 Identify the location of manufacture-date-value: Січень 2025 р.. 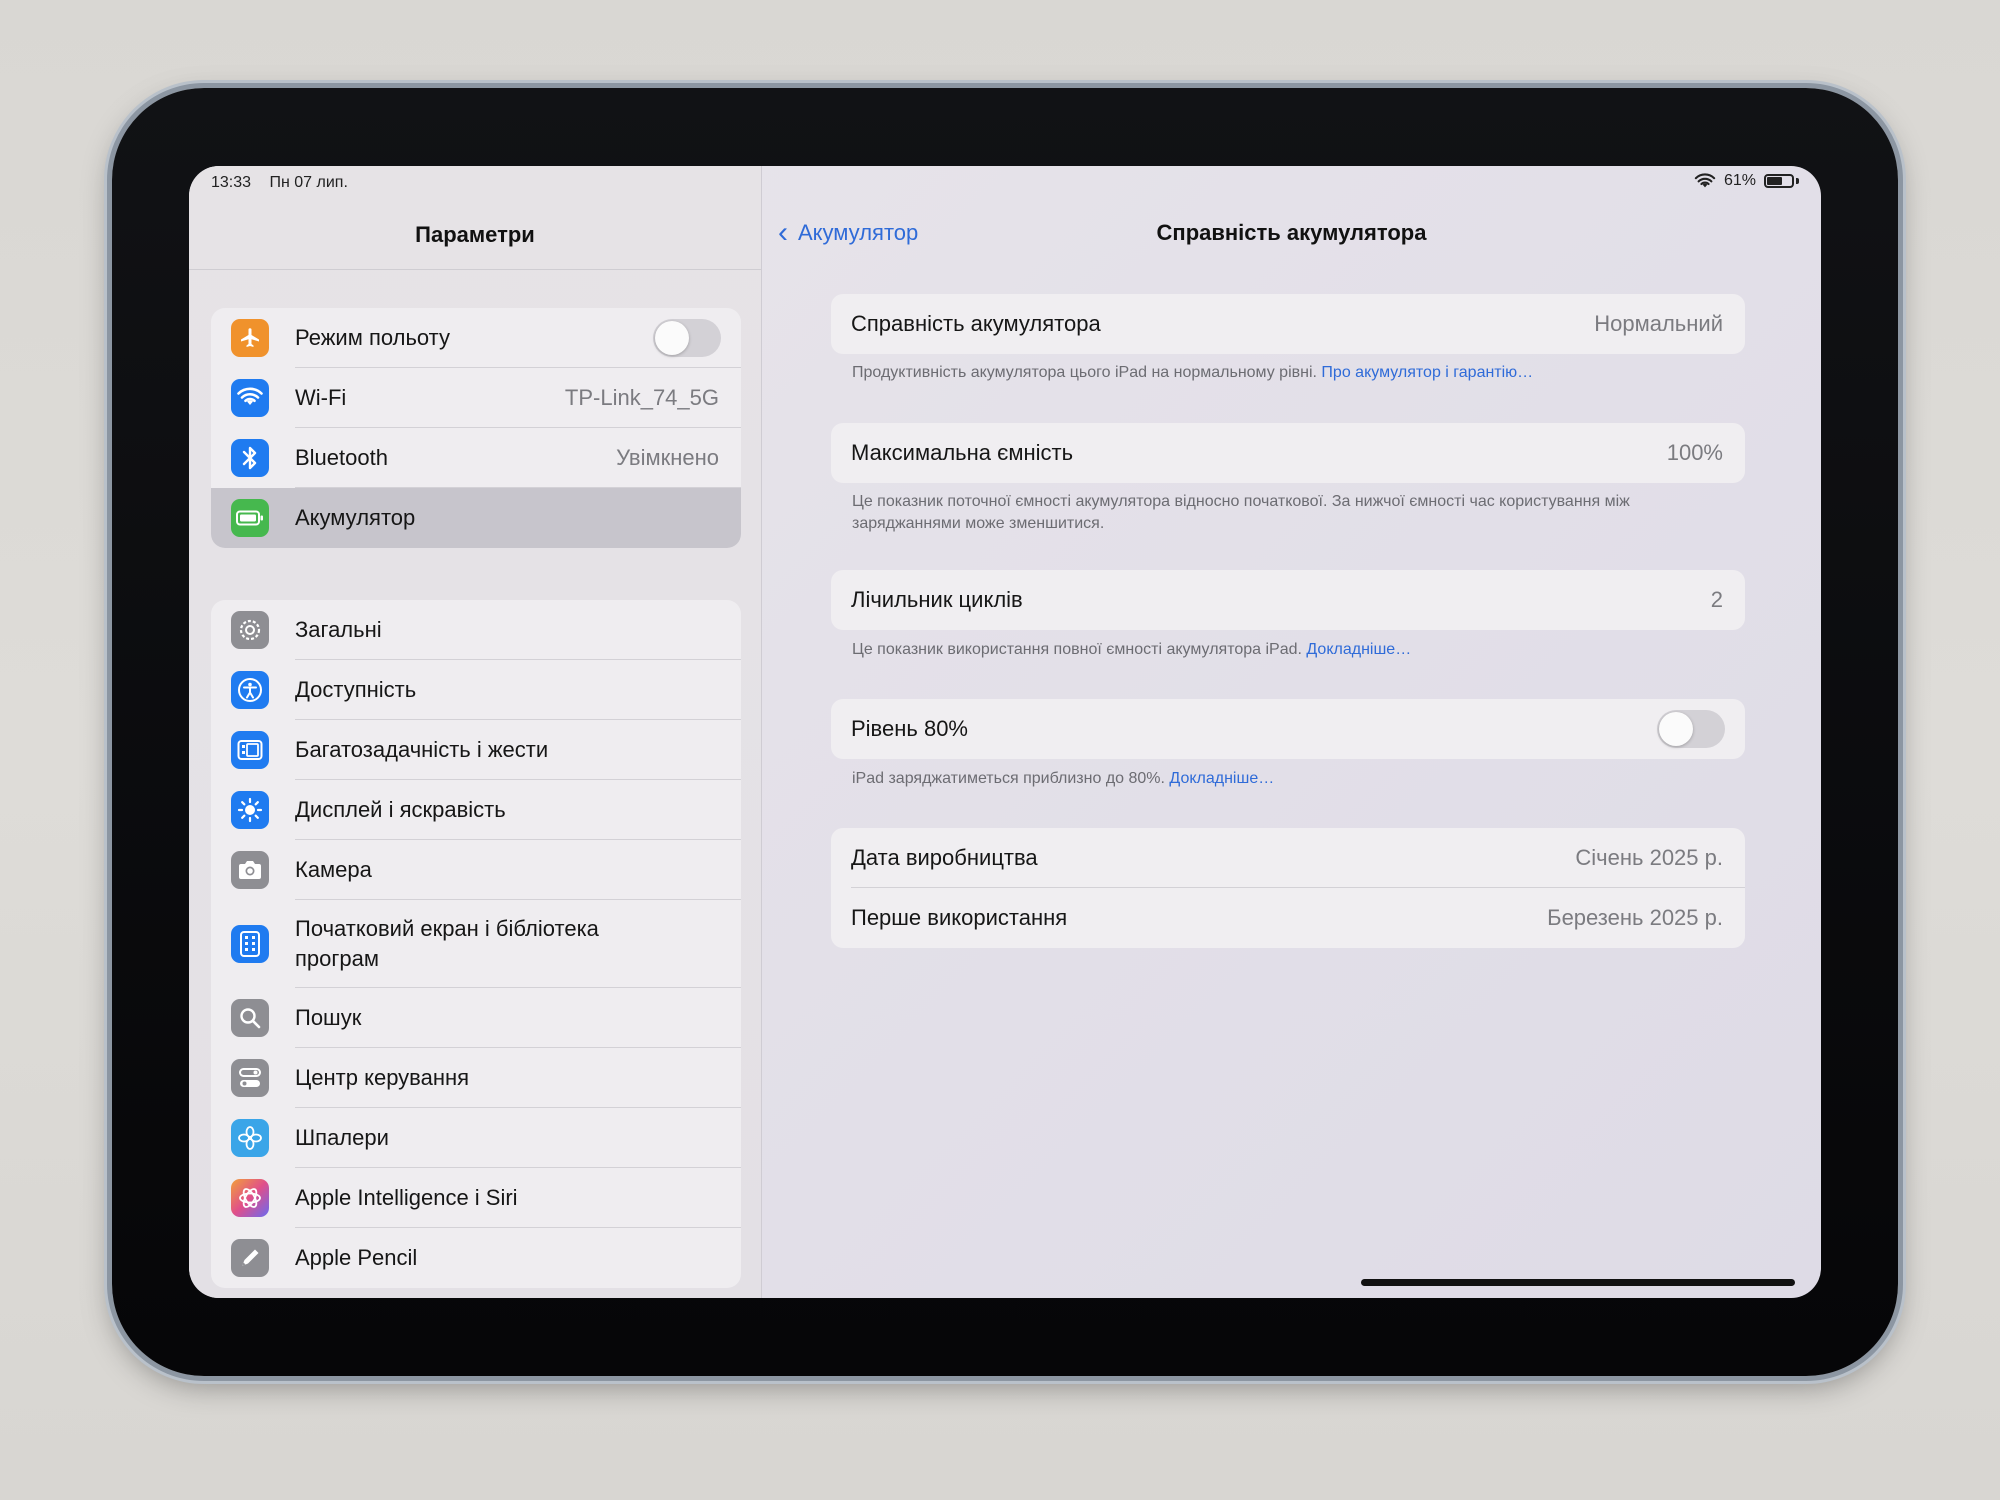
(1649, 857).